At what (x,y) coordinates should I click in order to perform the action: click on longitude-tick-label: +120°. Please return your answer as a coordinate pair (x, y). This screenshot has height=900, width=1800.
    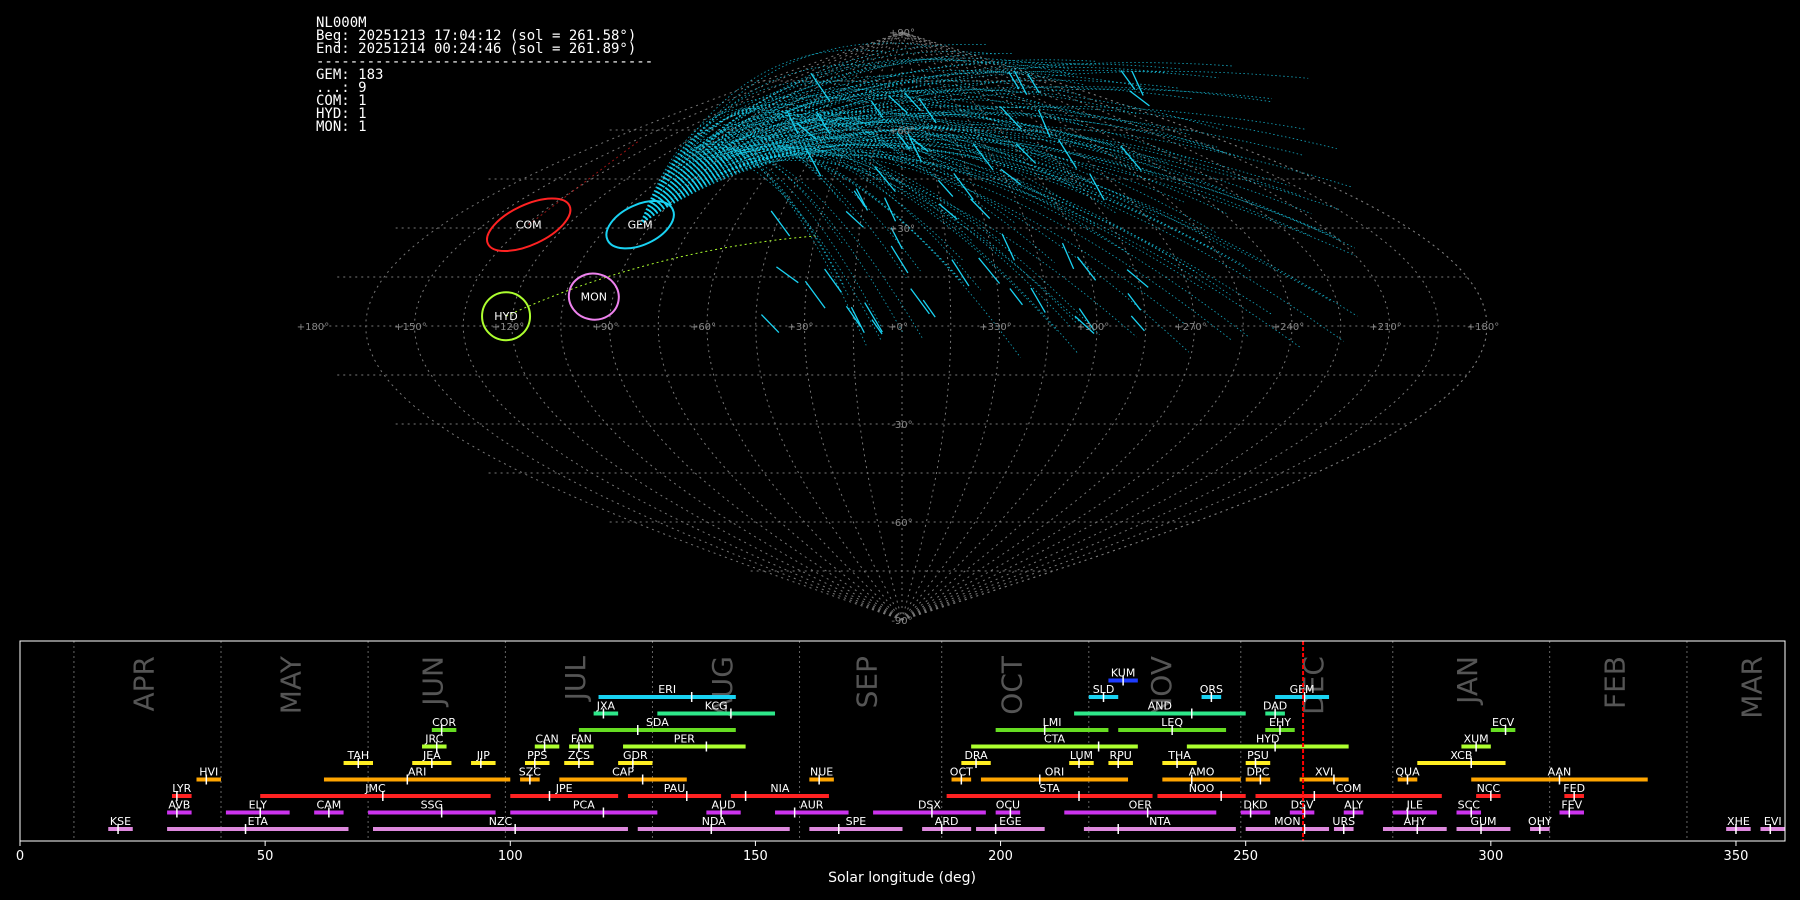
    Looking at the image, I should click on (508, 327).